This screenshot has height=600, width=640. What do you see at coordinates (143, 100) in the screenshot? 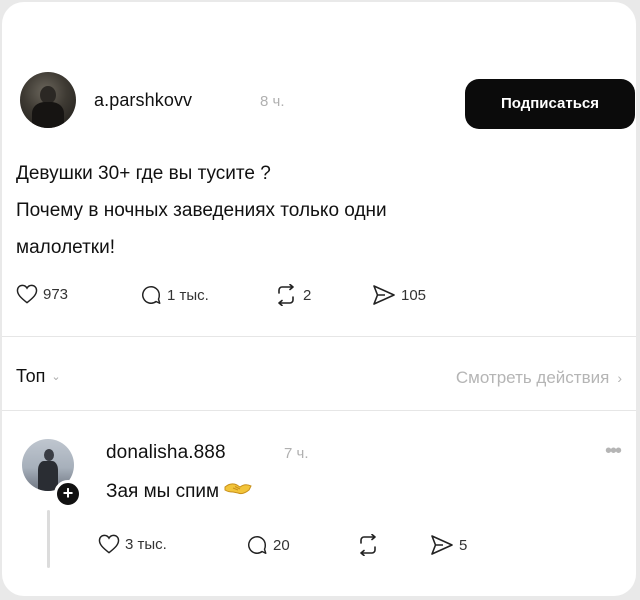
I see `author-username: a.parshkovv` at bounding box center [143, 100].